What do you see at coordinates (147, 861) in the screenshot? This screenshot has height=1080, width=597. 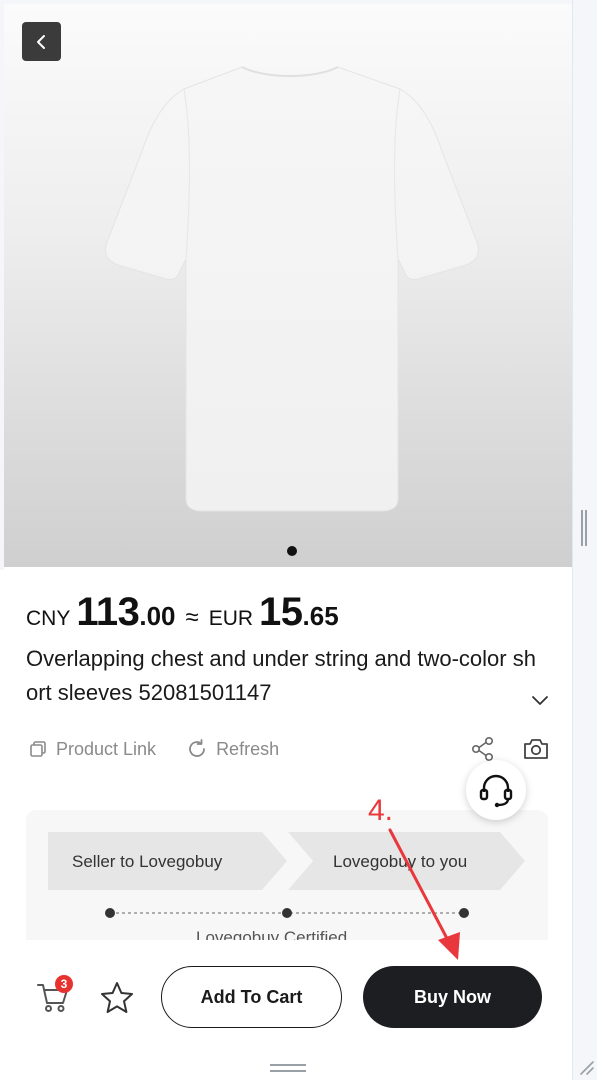 I see `flow-step-seller: Seller to Lovegobuy` at bounding box center [147, 861].